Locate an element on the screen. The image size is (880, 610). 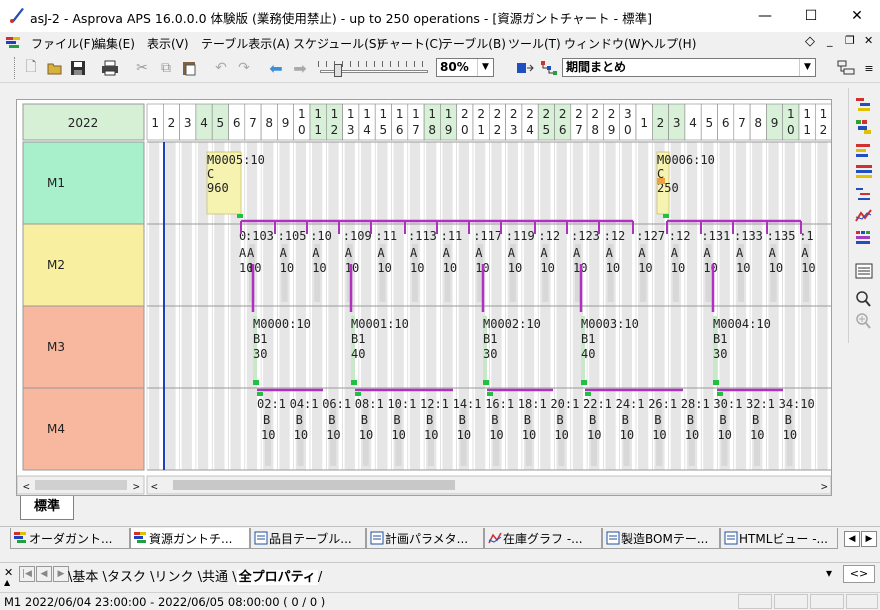
copy-icon: ⧉ is located at coordinates (166, 68).